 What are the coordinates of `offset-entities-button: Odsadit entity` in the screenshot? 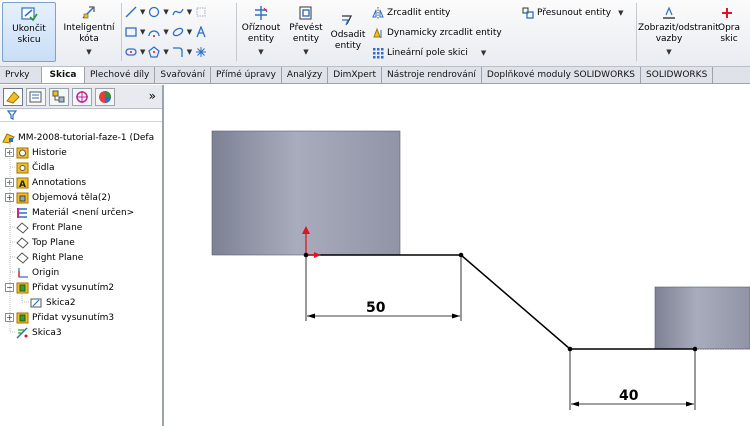 It's located at (348, 32).